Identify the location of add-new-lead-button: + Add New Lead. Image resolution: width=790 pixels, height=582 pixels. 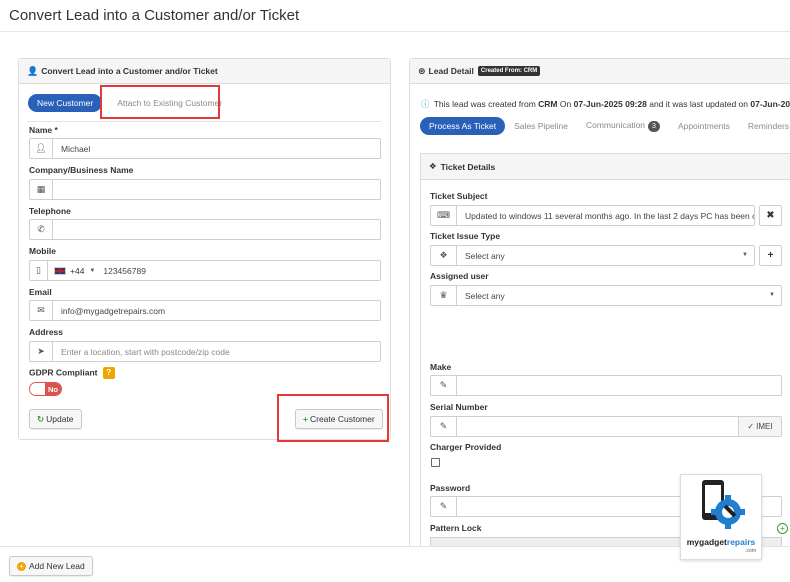
(51, 566).